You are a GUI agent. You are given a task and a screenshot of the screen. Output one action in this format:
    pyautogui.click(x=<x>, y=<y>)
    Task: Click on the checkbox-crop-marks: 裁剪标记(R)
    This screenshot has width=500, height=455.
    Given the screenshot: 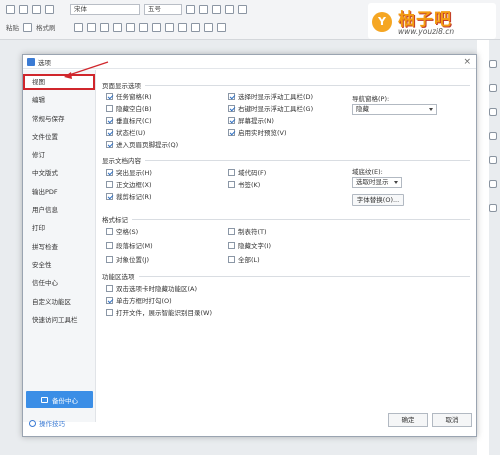 What is the action you would take?
    pyautogui.click(x=129, y=196)
    